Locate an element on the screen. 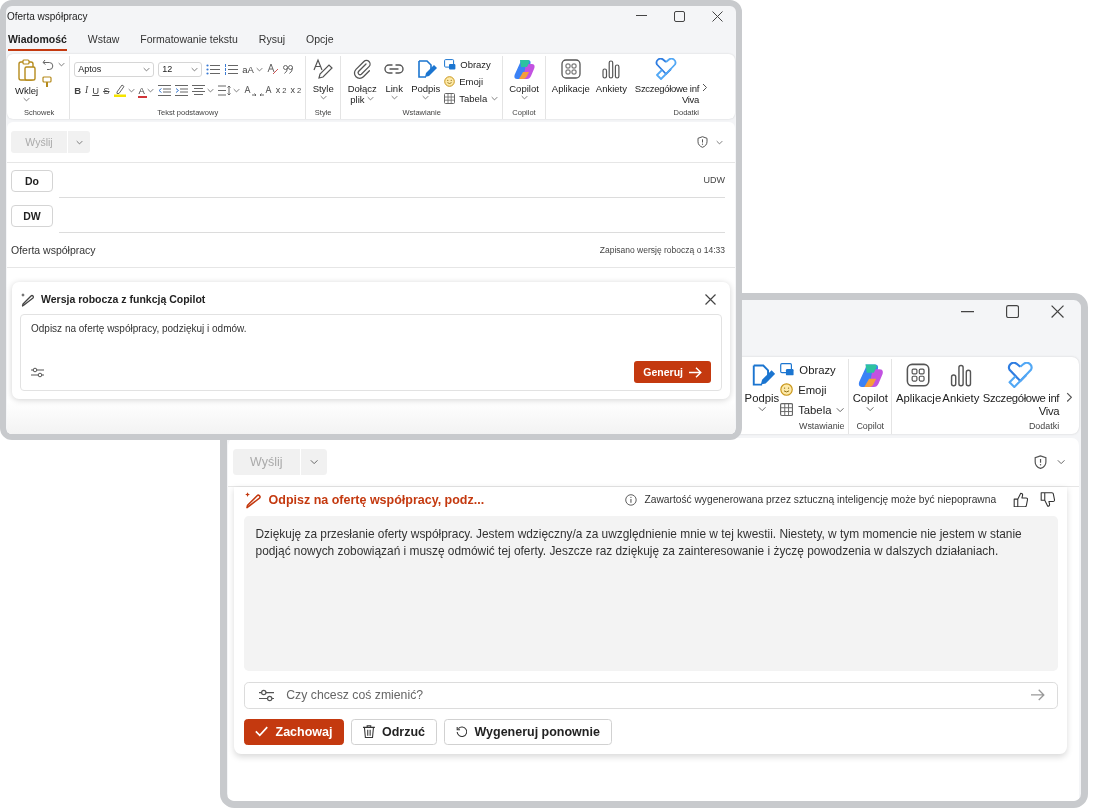 The width and height of the screenshot is (1095, 810). bullets-button is located at coordinates (213, 69).